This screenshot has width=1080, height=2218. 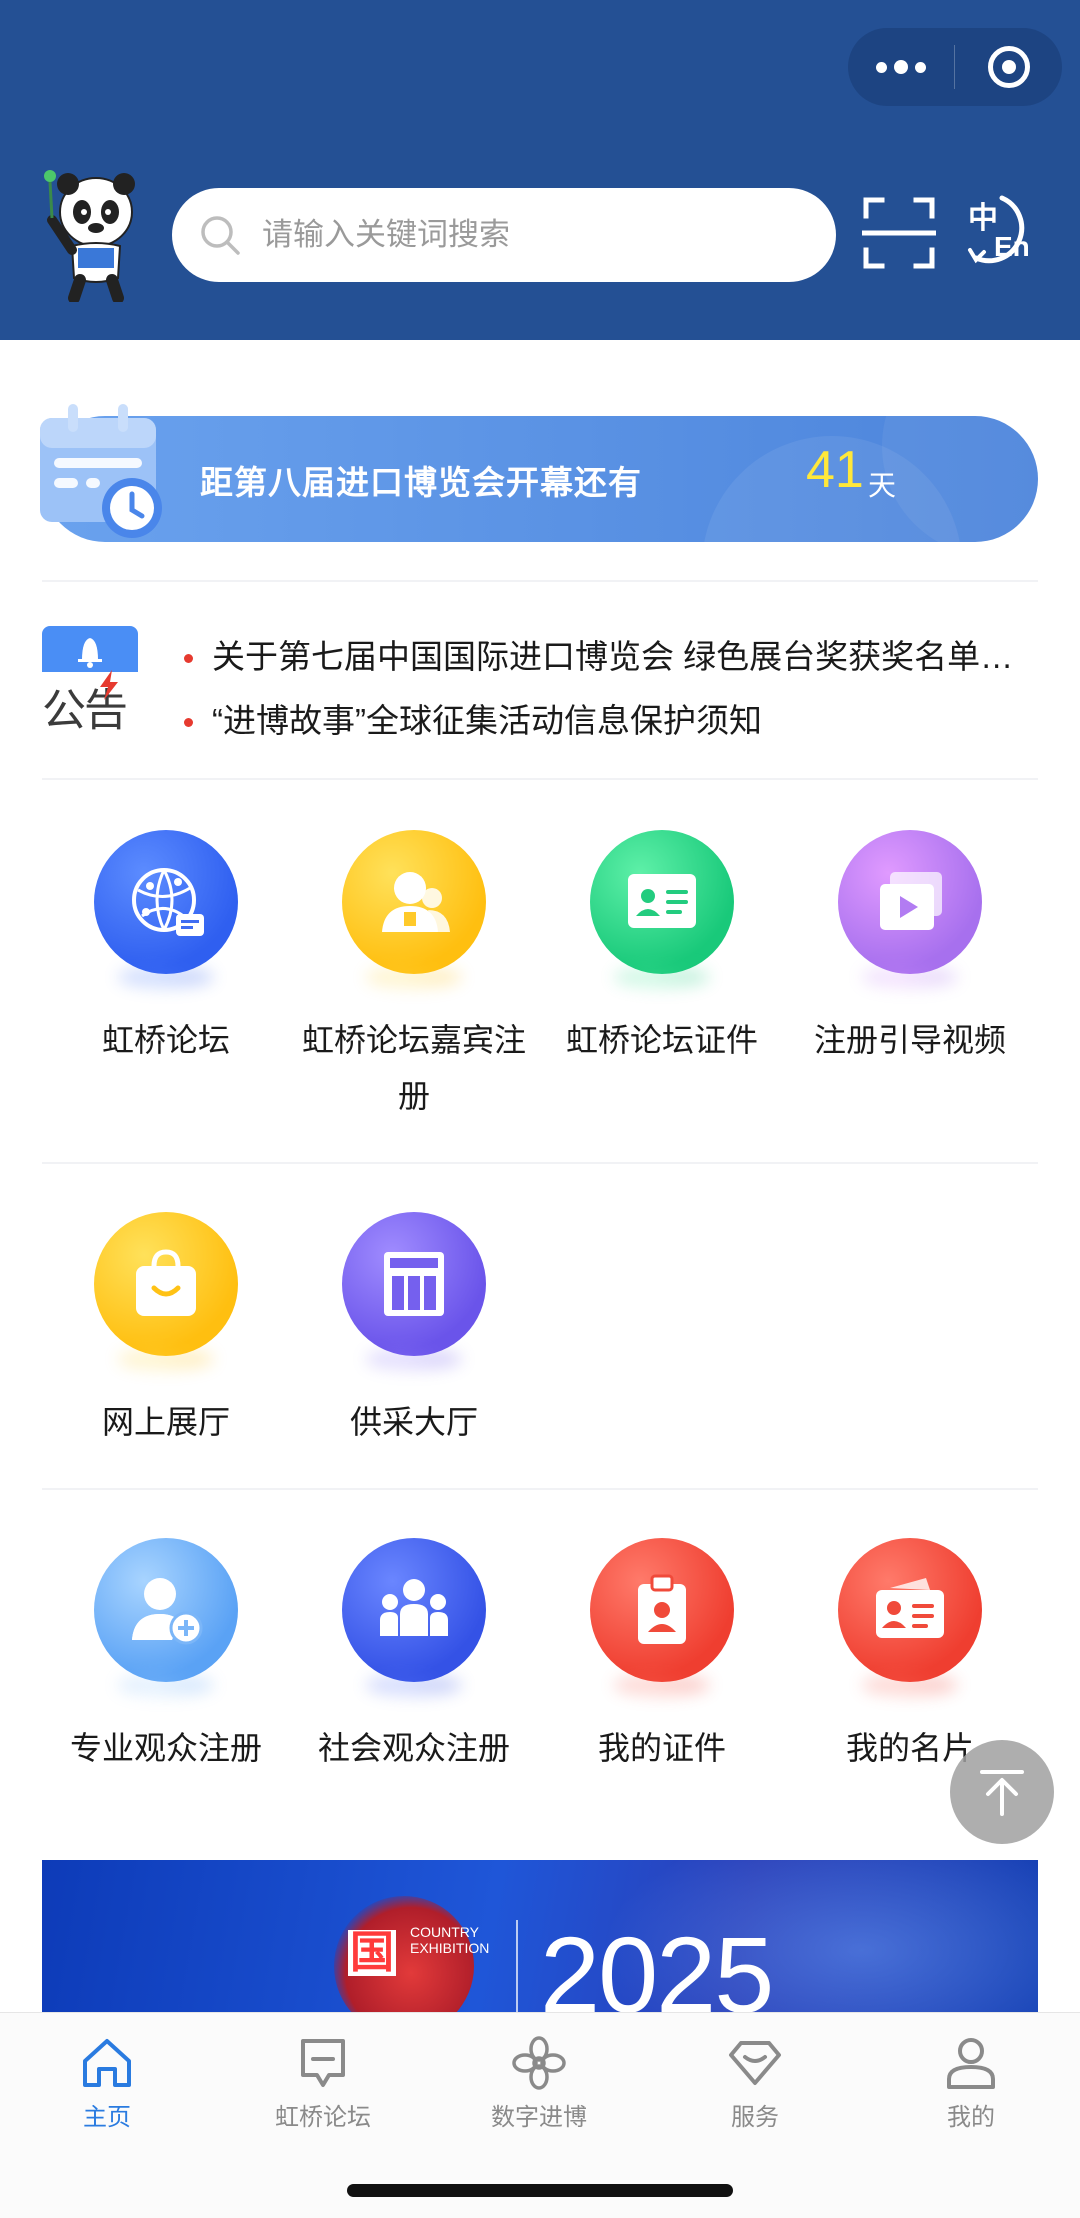 I want to click on flower-icon, so click(x=539, y=2063).